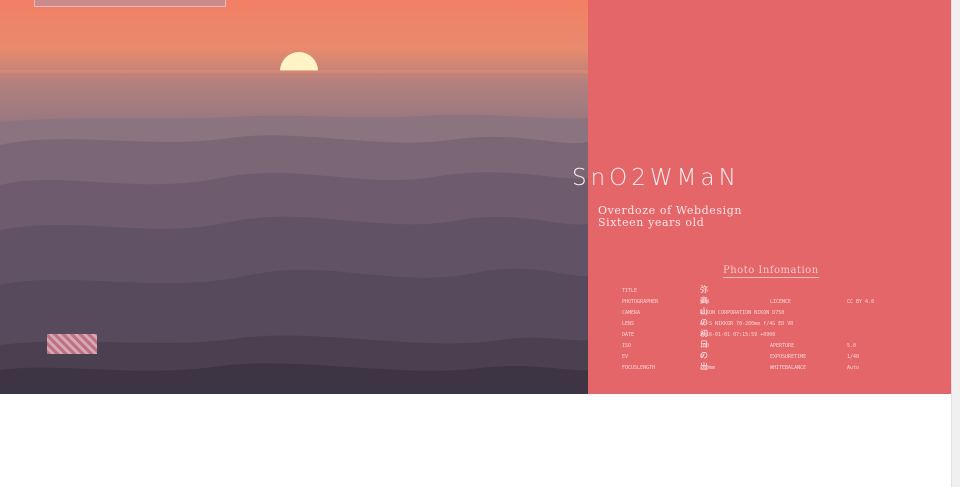  What do you see at coordinates (852, 346) in the screenshot?
I see `info-value: 5.0` at bounding box center [852, 346].